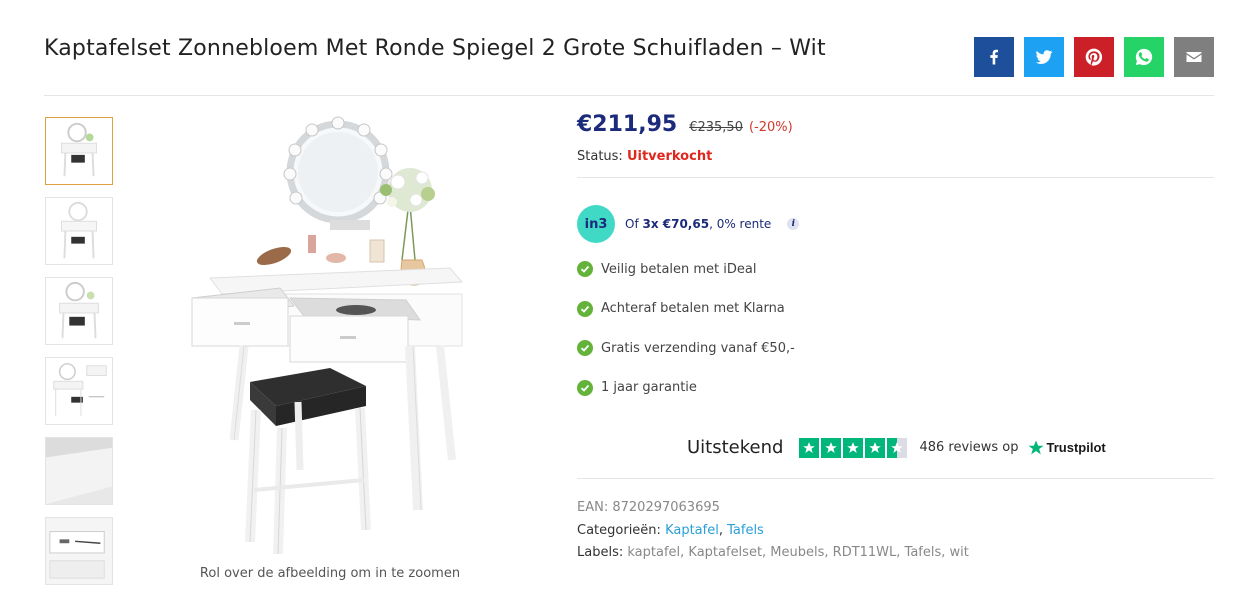 The height and width of the screenshot is (595, 1252). What do you see at coordinates (745, 530) in the screenshot?
I see `category-link: Tafels` at bounding box center [745, 530].